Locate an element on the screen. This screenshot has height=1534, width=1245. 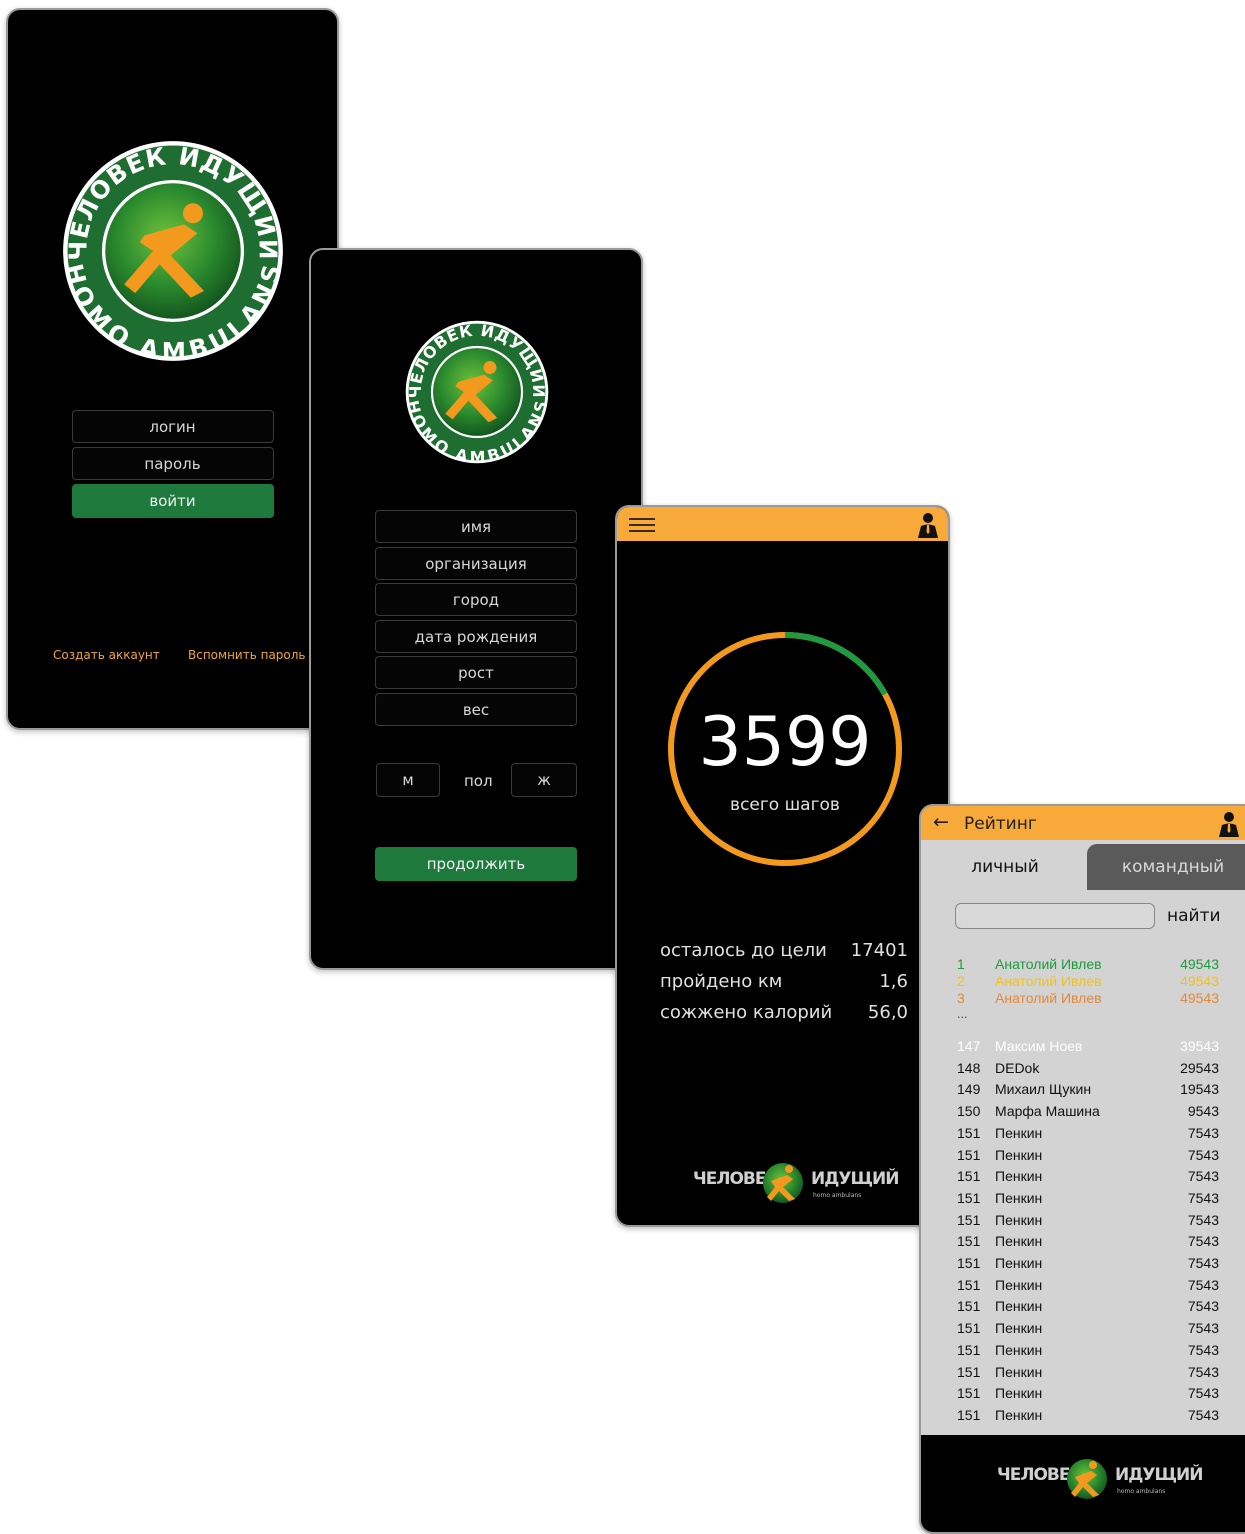
stat-label: сожжено калорий is located at coordinates (746, 1012).